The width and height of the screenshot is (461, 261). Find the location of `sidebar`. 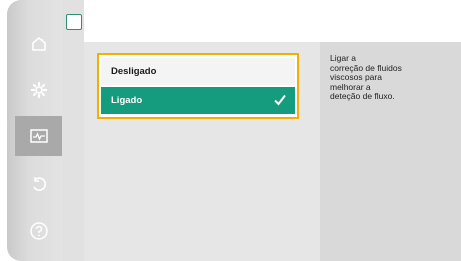

sidebar is located at coordinates (31, 130).